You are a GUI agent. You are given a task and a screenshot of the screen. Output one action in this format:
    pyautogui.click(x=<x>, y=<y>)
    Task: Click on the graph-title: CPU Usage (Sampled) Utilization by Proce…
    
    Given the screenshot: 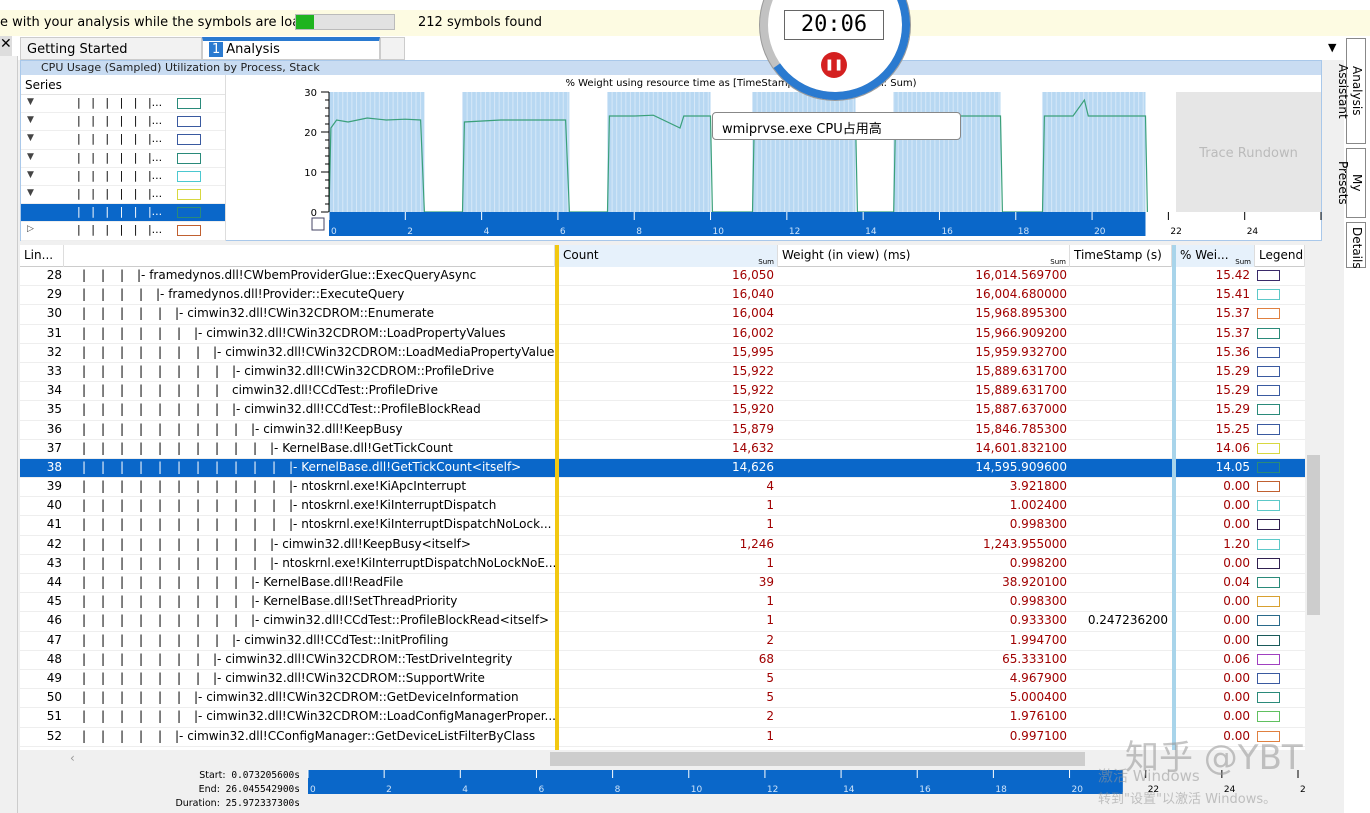 What is the action you would take?
    pyautogui.click(x=180, y=67)
    